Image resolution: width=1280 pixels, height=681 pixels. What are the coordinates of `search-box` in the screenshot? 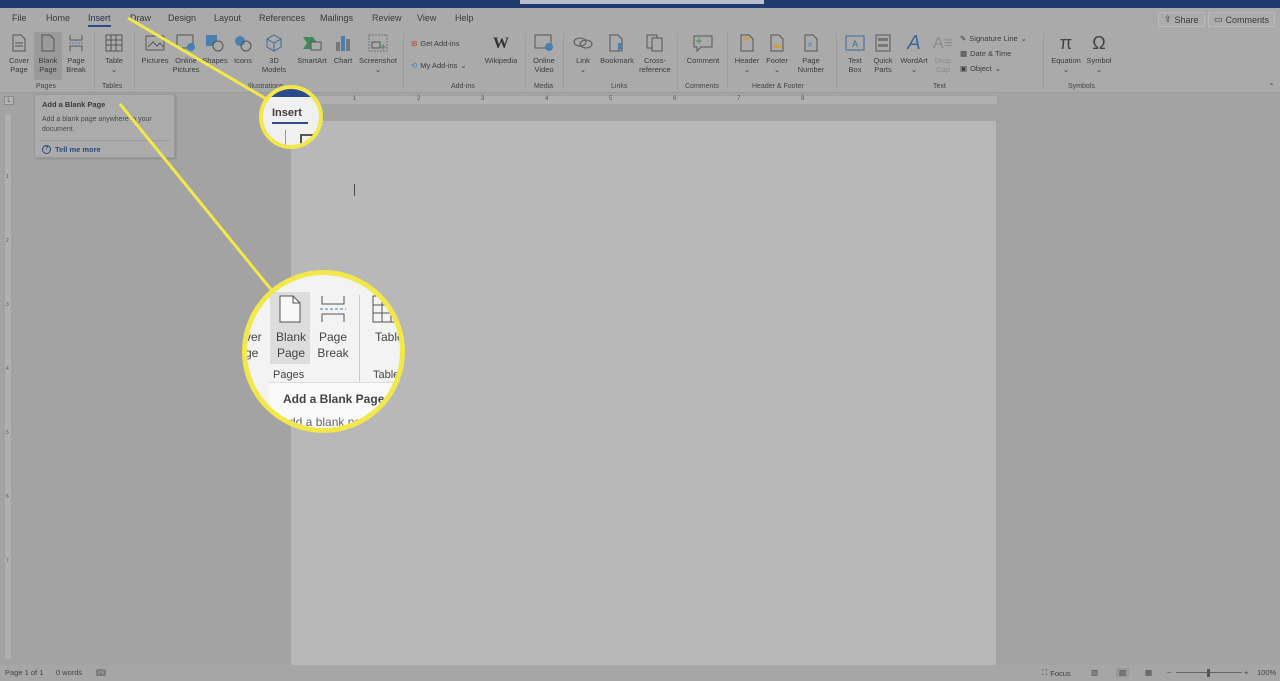 It's located at (642, 2).